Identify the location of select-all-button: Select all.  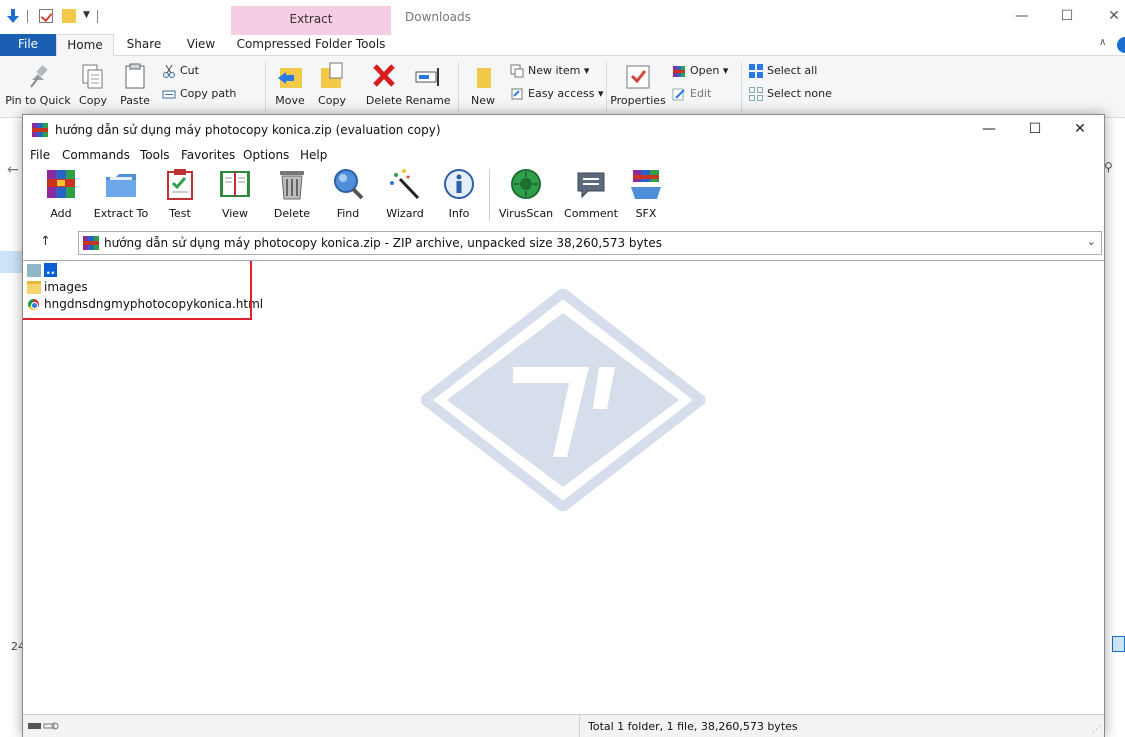
(783, 71).